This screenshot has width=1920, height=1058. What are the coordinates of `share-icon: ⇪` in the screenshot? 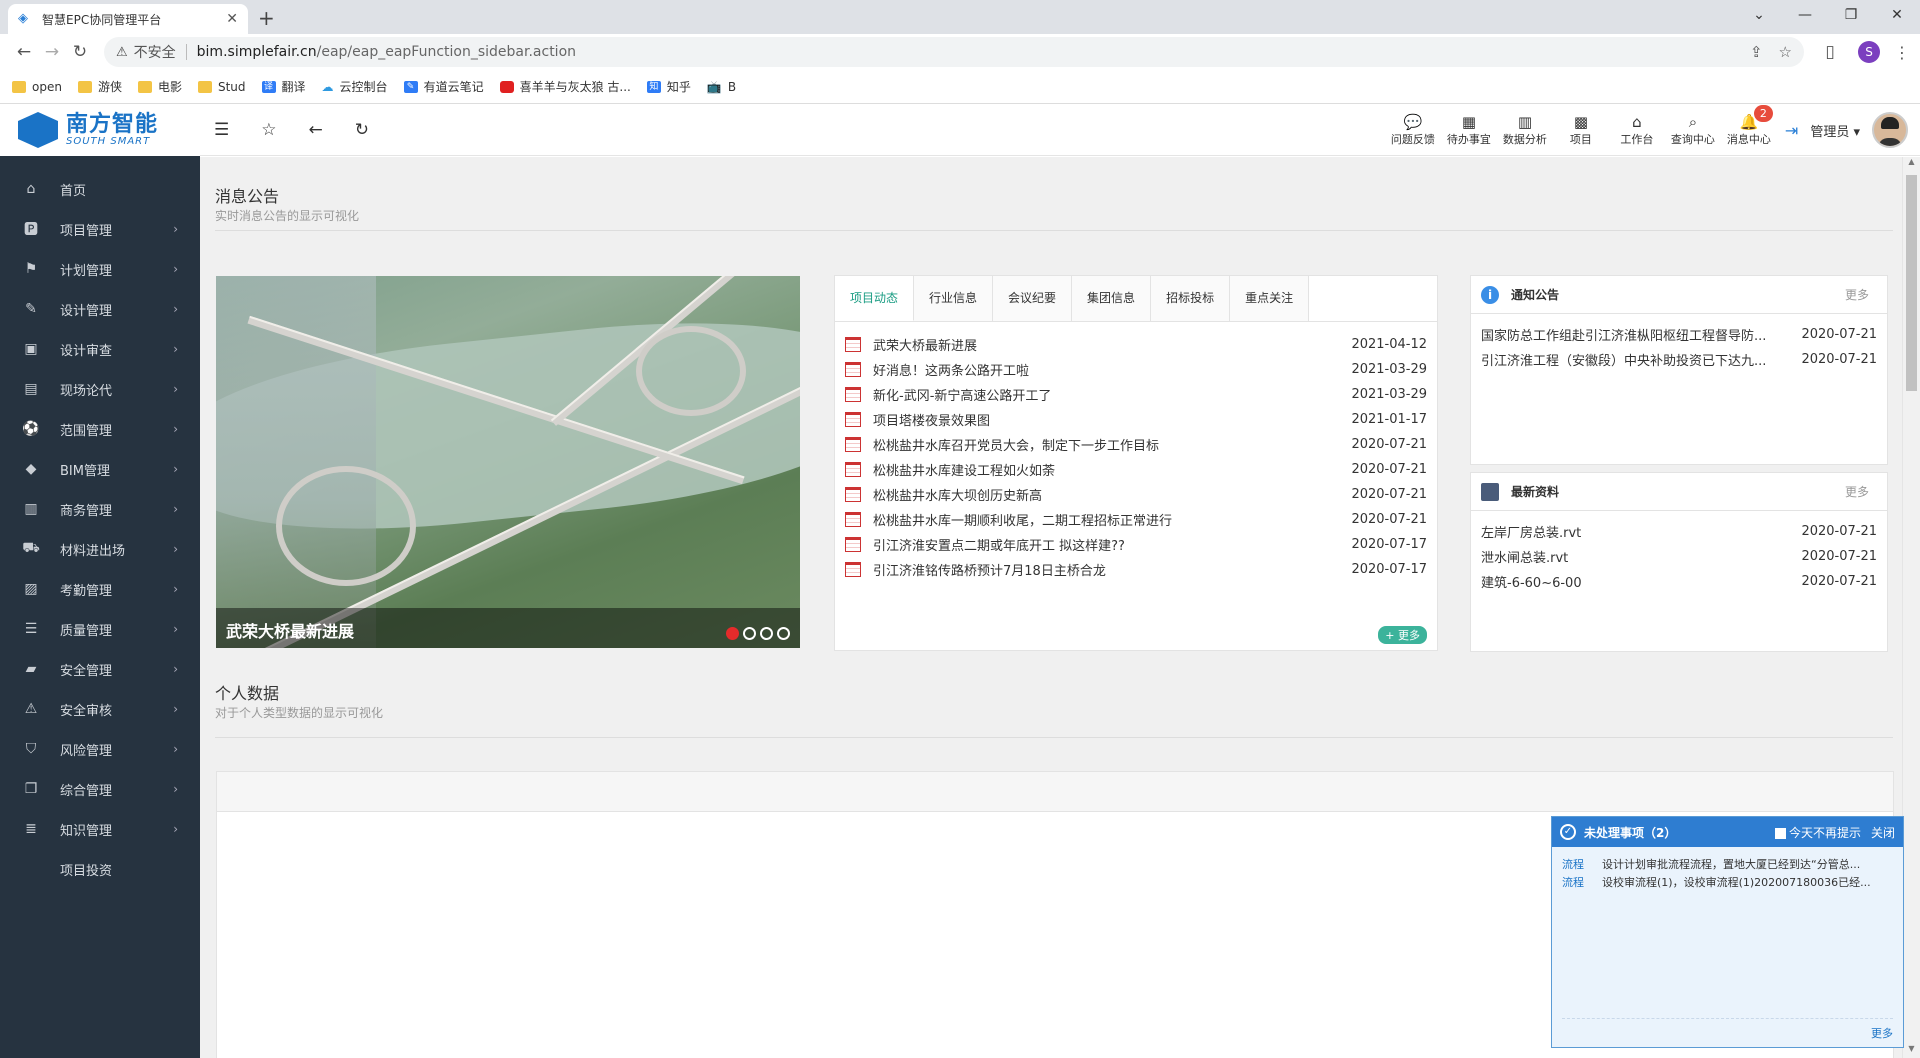 It's located at (1756, 52).